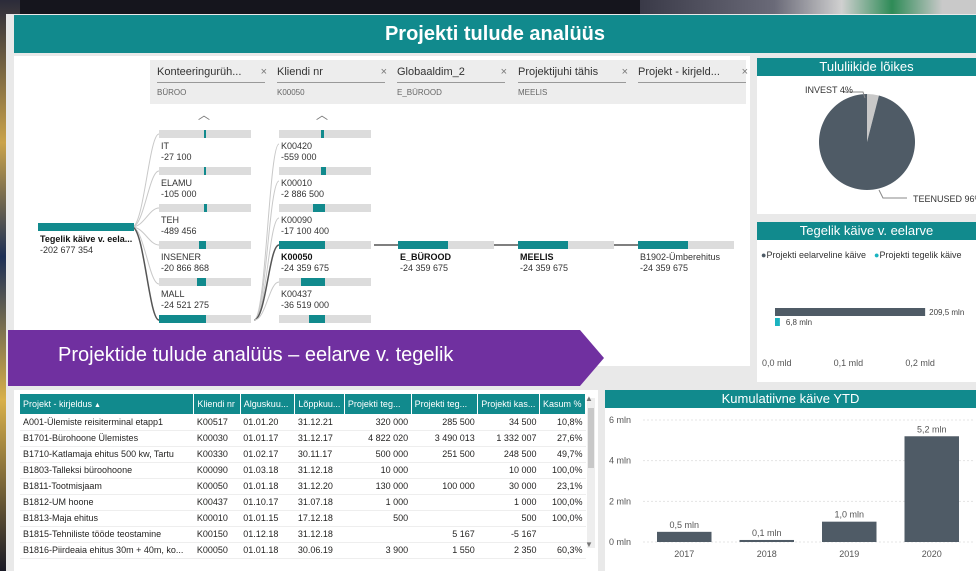  Describe the element at coordinates (319, 438) in the screenshot. I see `table-cell: 31.12.17` at that location.